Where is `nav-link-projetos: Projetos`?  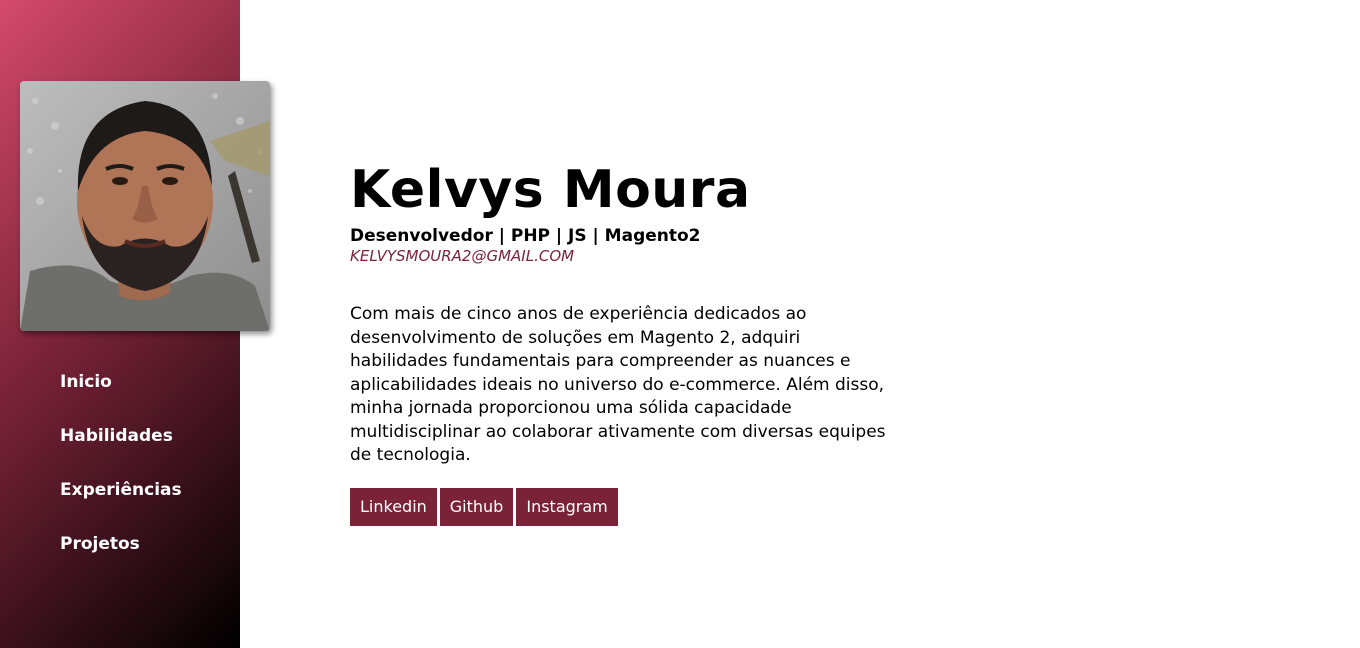 nav-link-projetos: Projetos is located at coordinates (100, 544).